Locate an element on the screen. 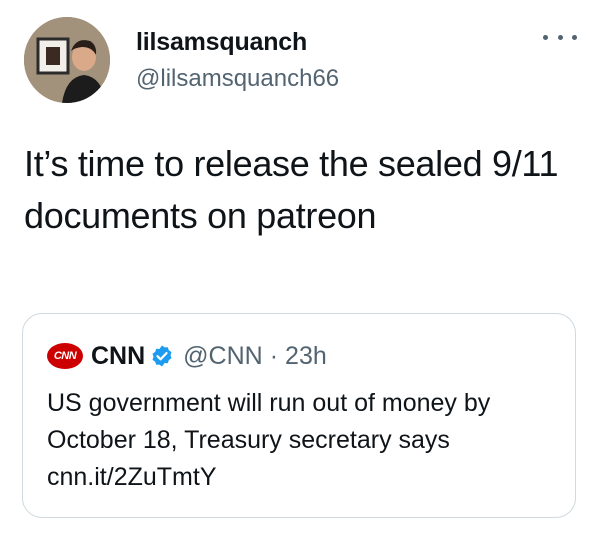 The image size is (599, 540). quoted-link: cnn.it/2ZuTmtY is located at coordinates (302, 477).